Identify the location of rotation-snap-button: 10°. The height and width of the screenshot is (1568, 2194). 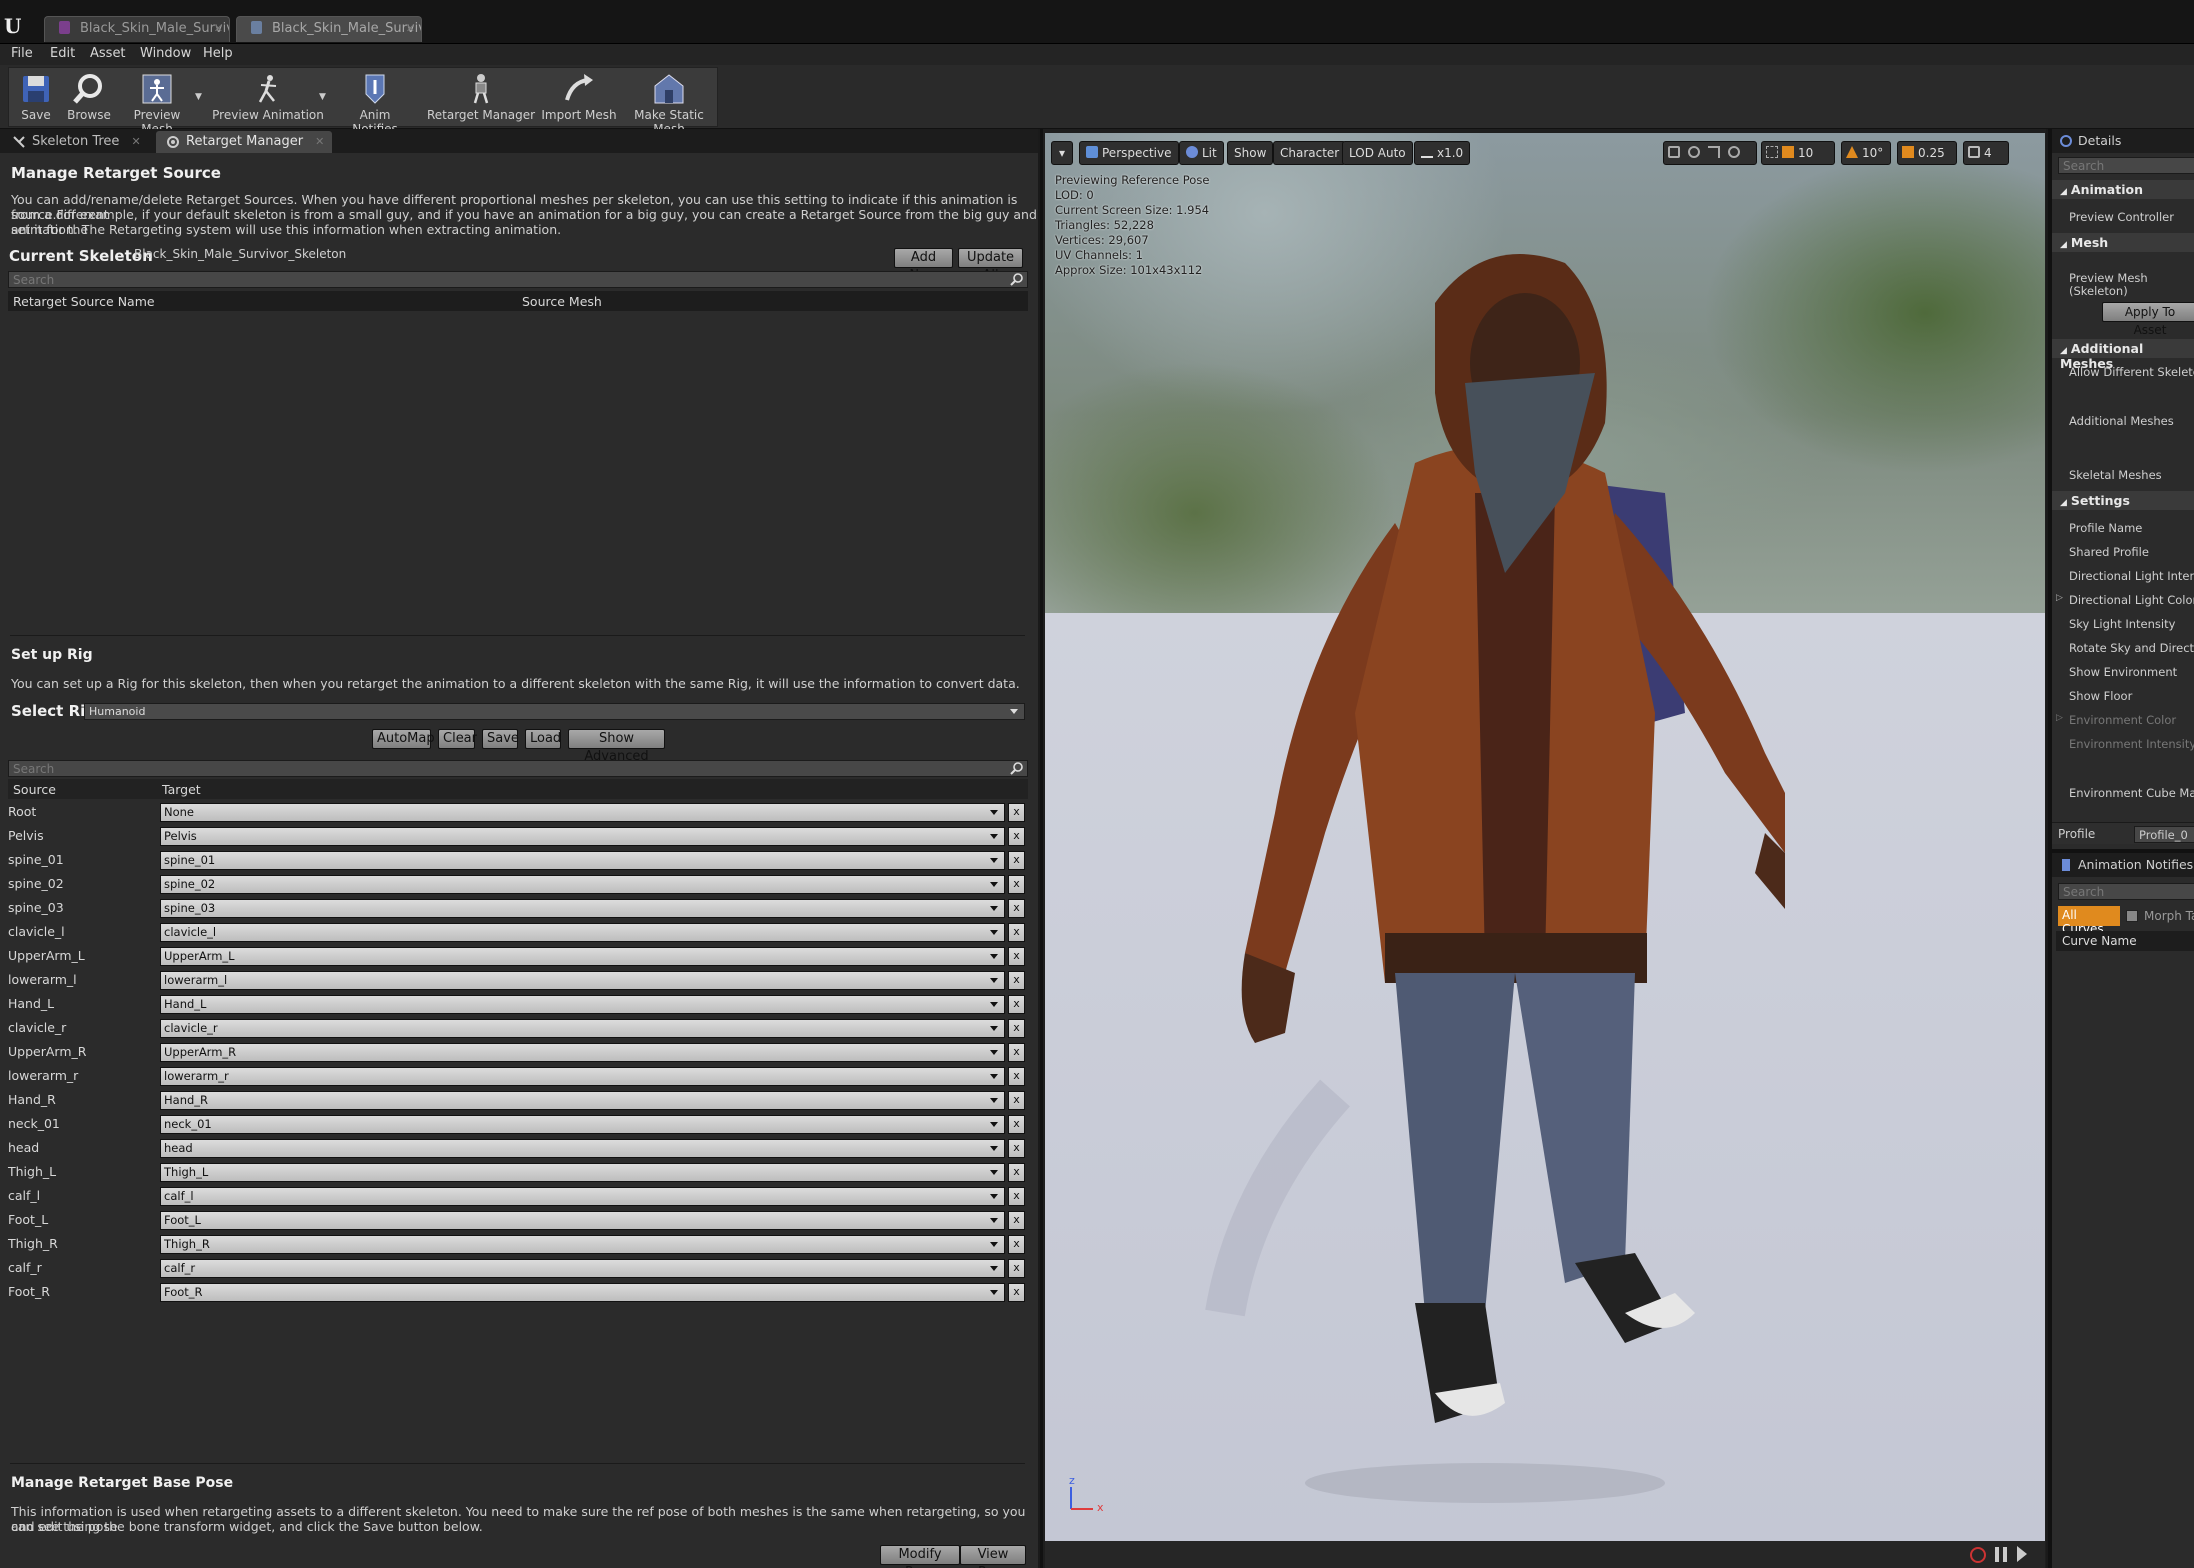
(1866, 153).